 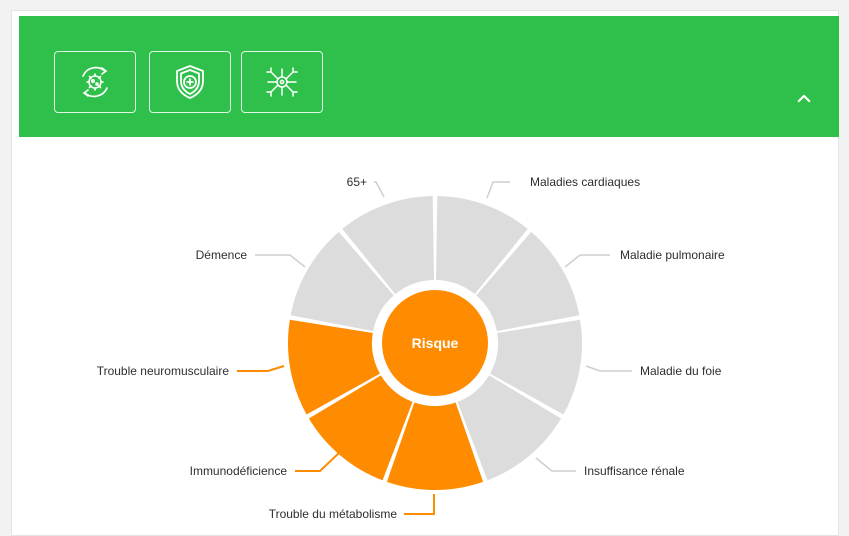 What do you see at coordinates (261, 368) in the screenshot?
I see `leader-line-trouble-neuromusculaire` at bounding box center [261, 368].